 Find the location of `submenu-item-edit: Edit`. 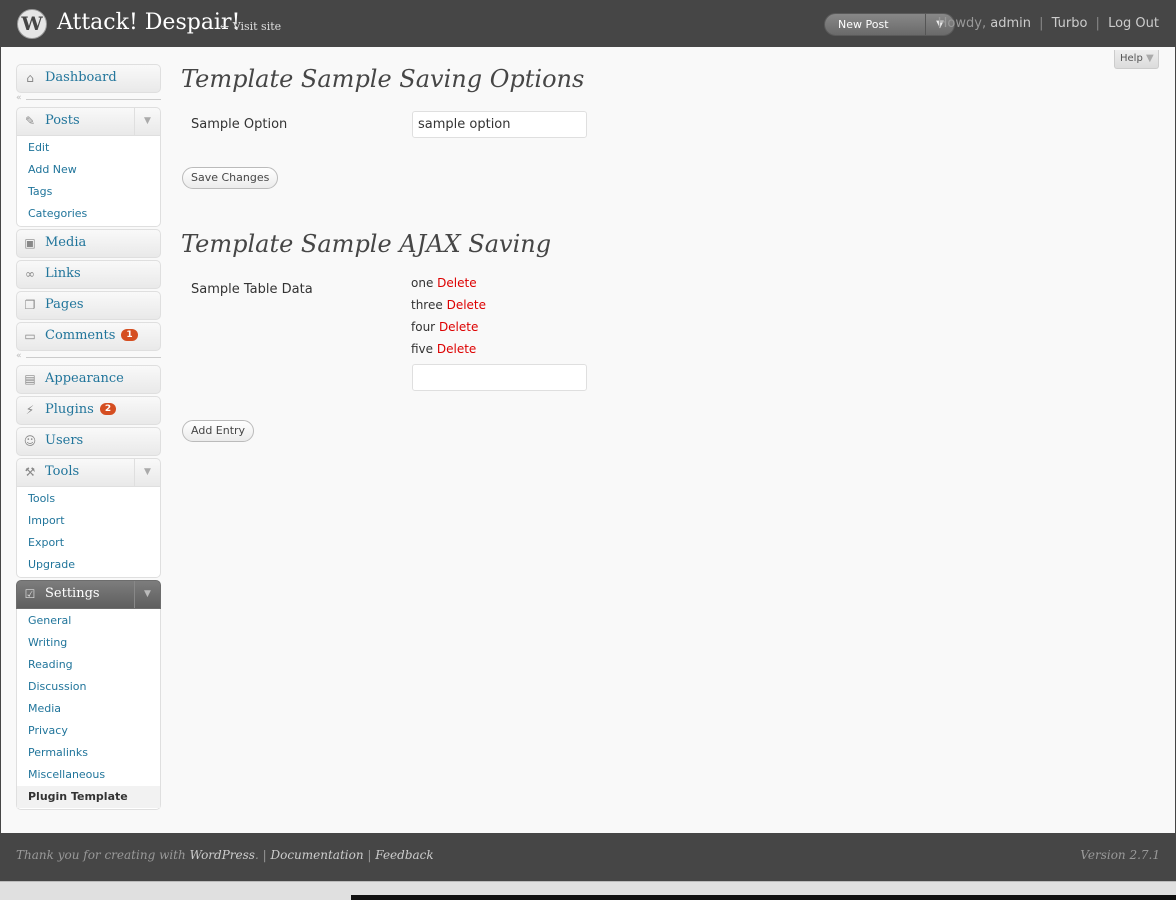

submenu-item-edit: Edit is located at coordinates (88, 148).